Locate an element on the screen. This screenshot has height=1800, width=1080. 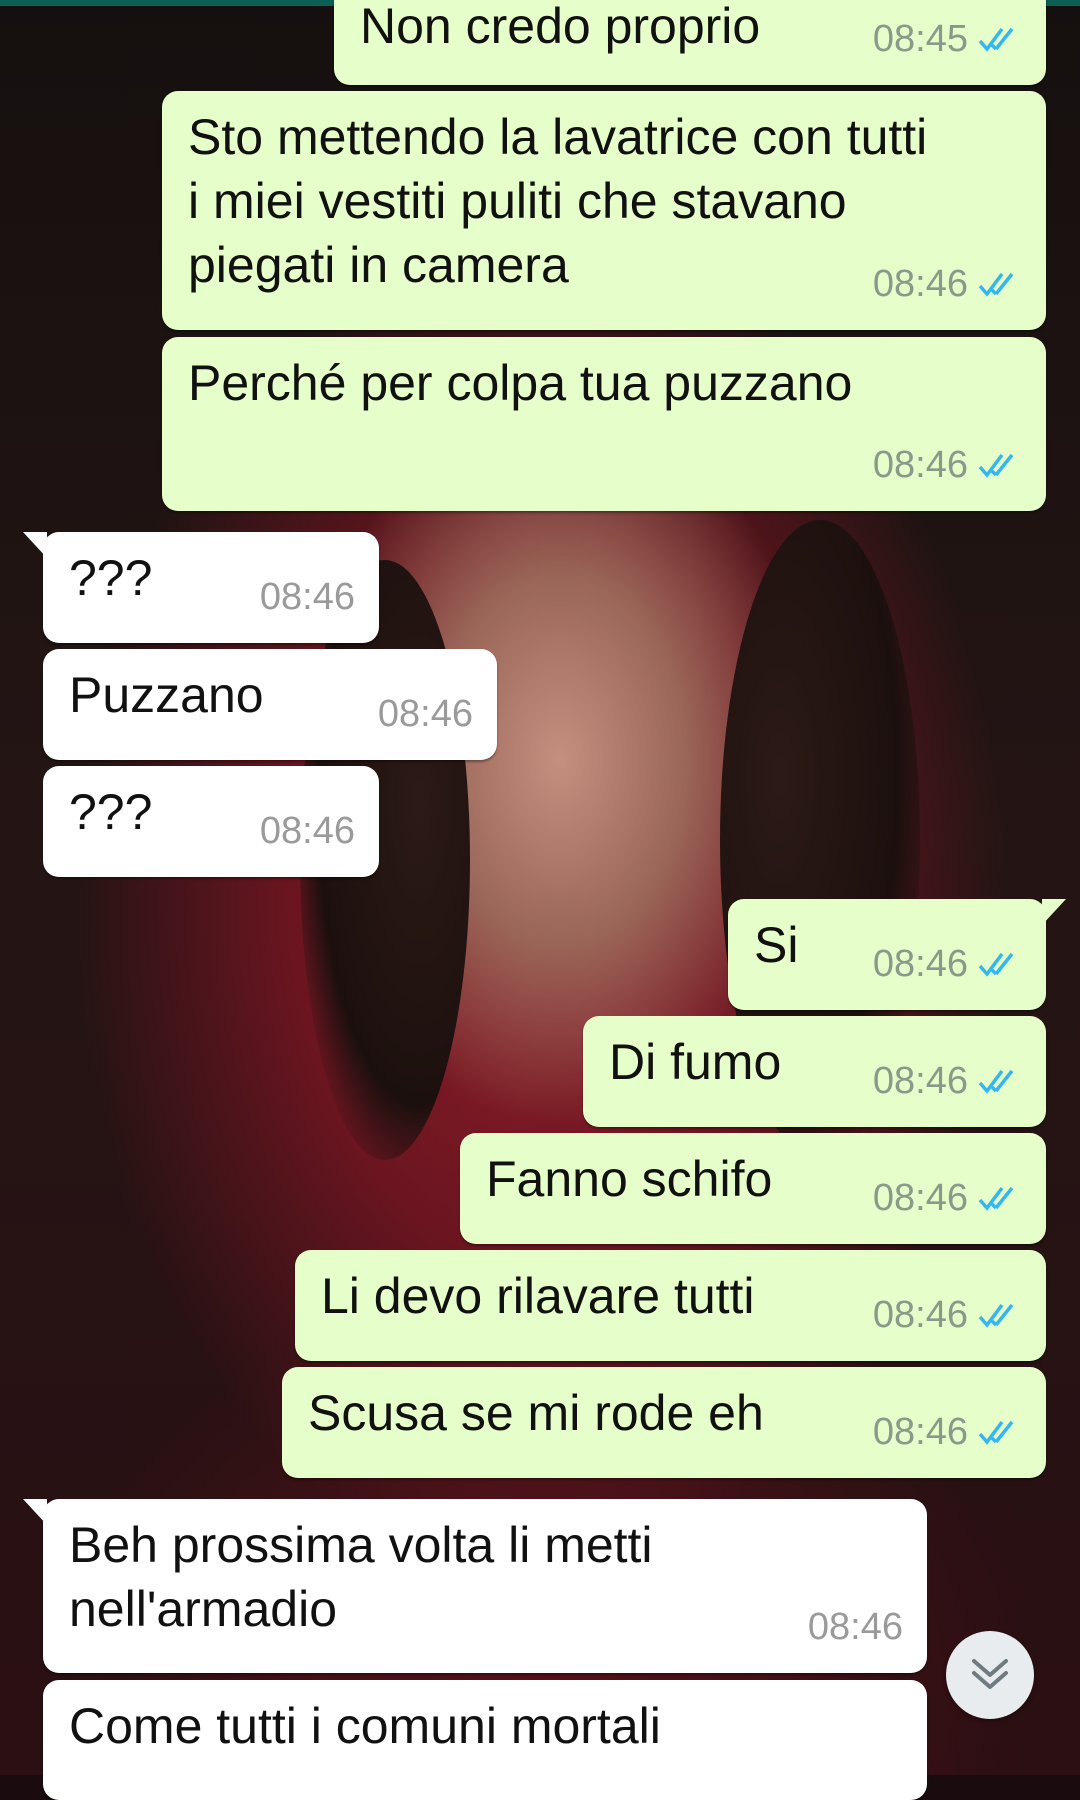
message-bubble-incoming: Come tutti i comuni mortali is located at coordinates (485, 1740).